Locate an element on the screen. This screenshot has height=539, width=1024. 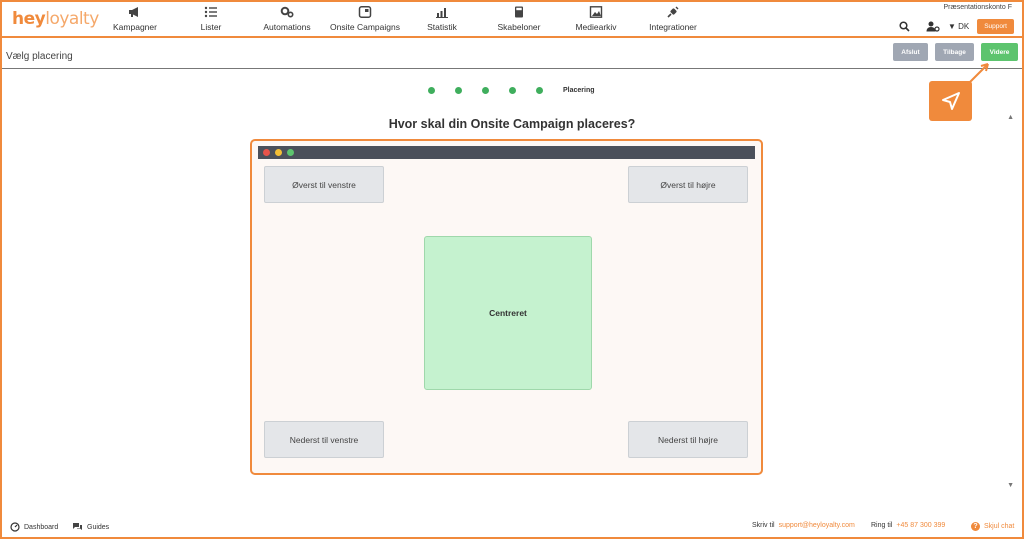
search-icon is located at coordinates (904, 26).